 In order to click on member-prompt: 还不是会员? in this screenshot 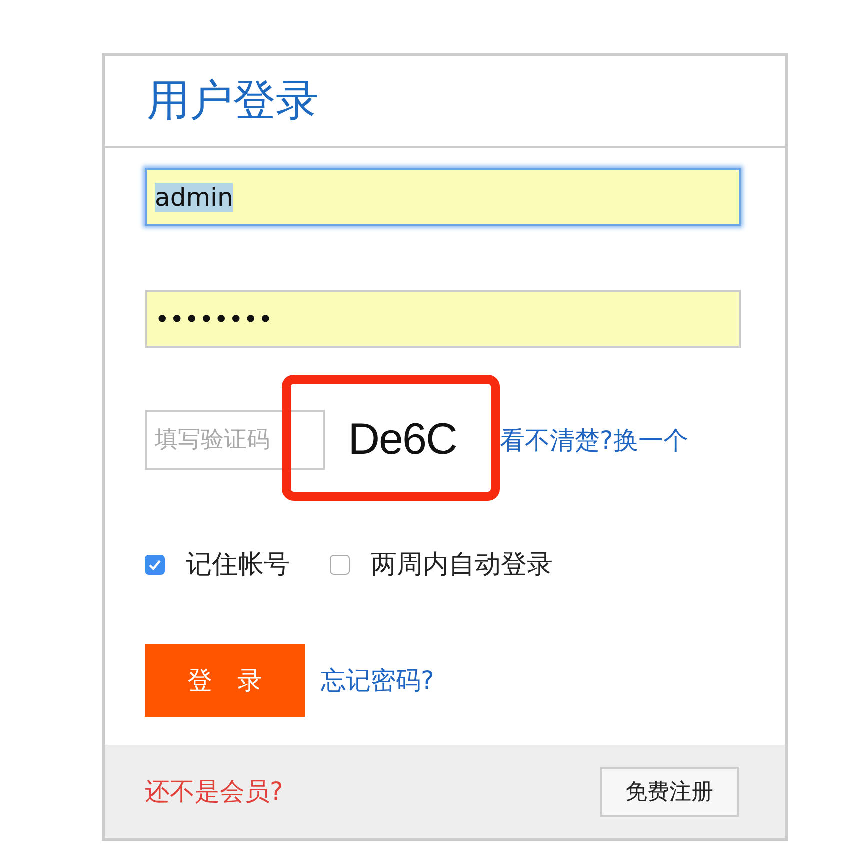, I will do `click(214, 792)`.